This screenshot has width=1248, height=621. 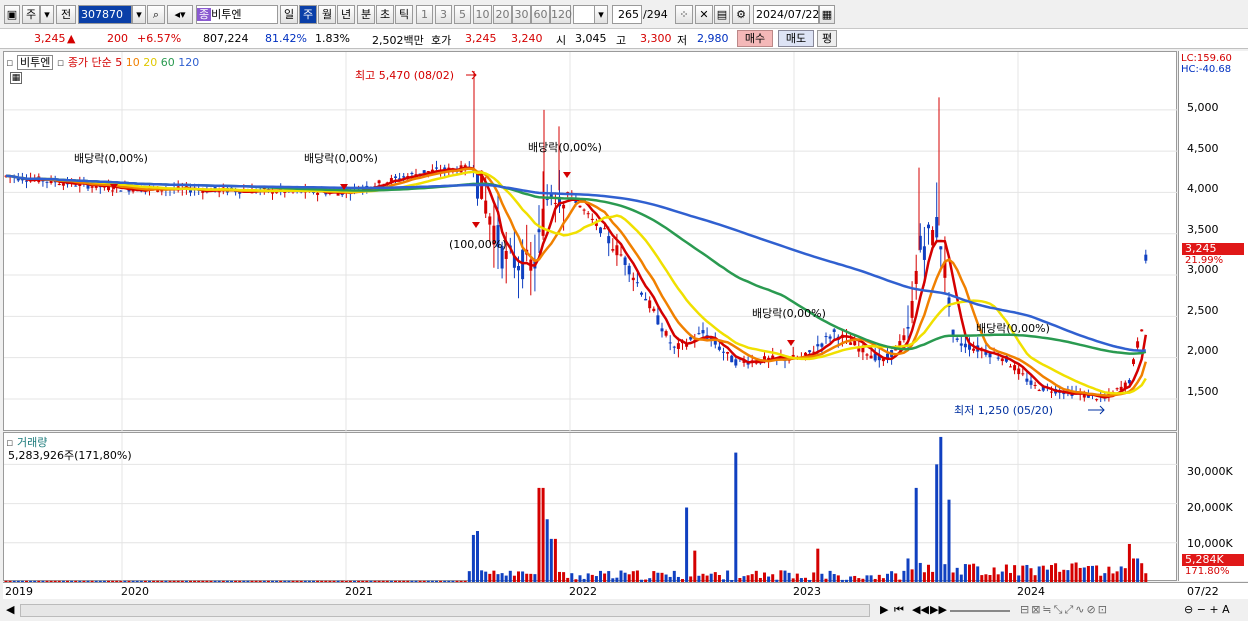 What do you see at coordinates (741, 14) in the screenshot?
I see `gear-icon: ⚙` at bounding box center [741, 14].